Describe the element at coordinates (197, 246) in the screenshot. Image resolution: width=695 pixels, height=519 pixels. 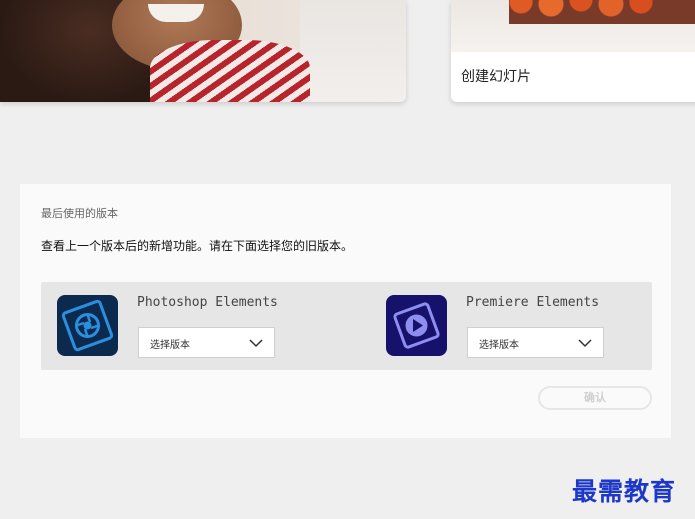
I see `panel-description: 查看上一个版本后的新增功能。请在下面选择您的旧版本。` at that location.